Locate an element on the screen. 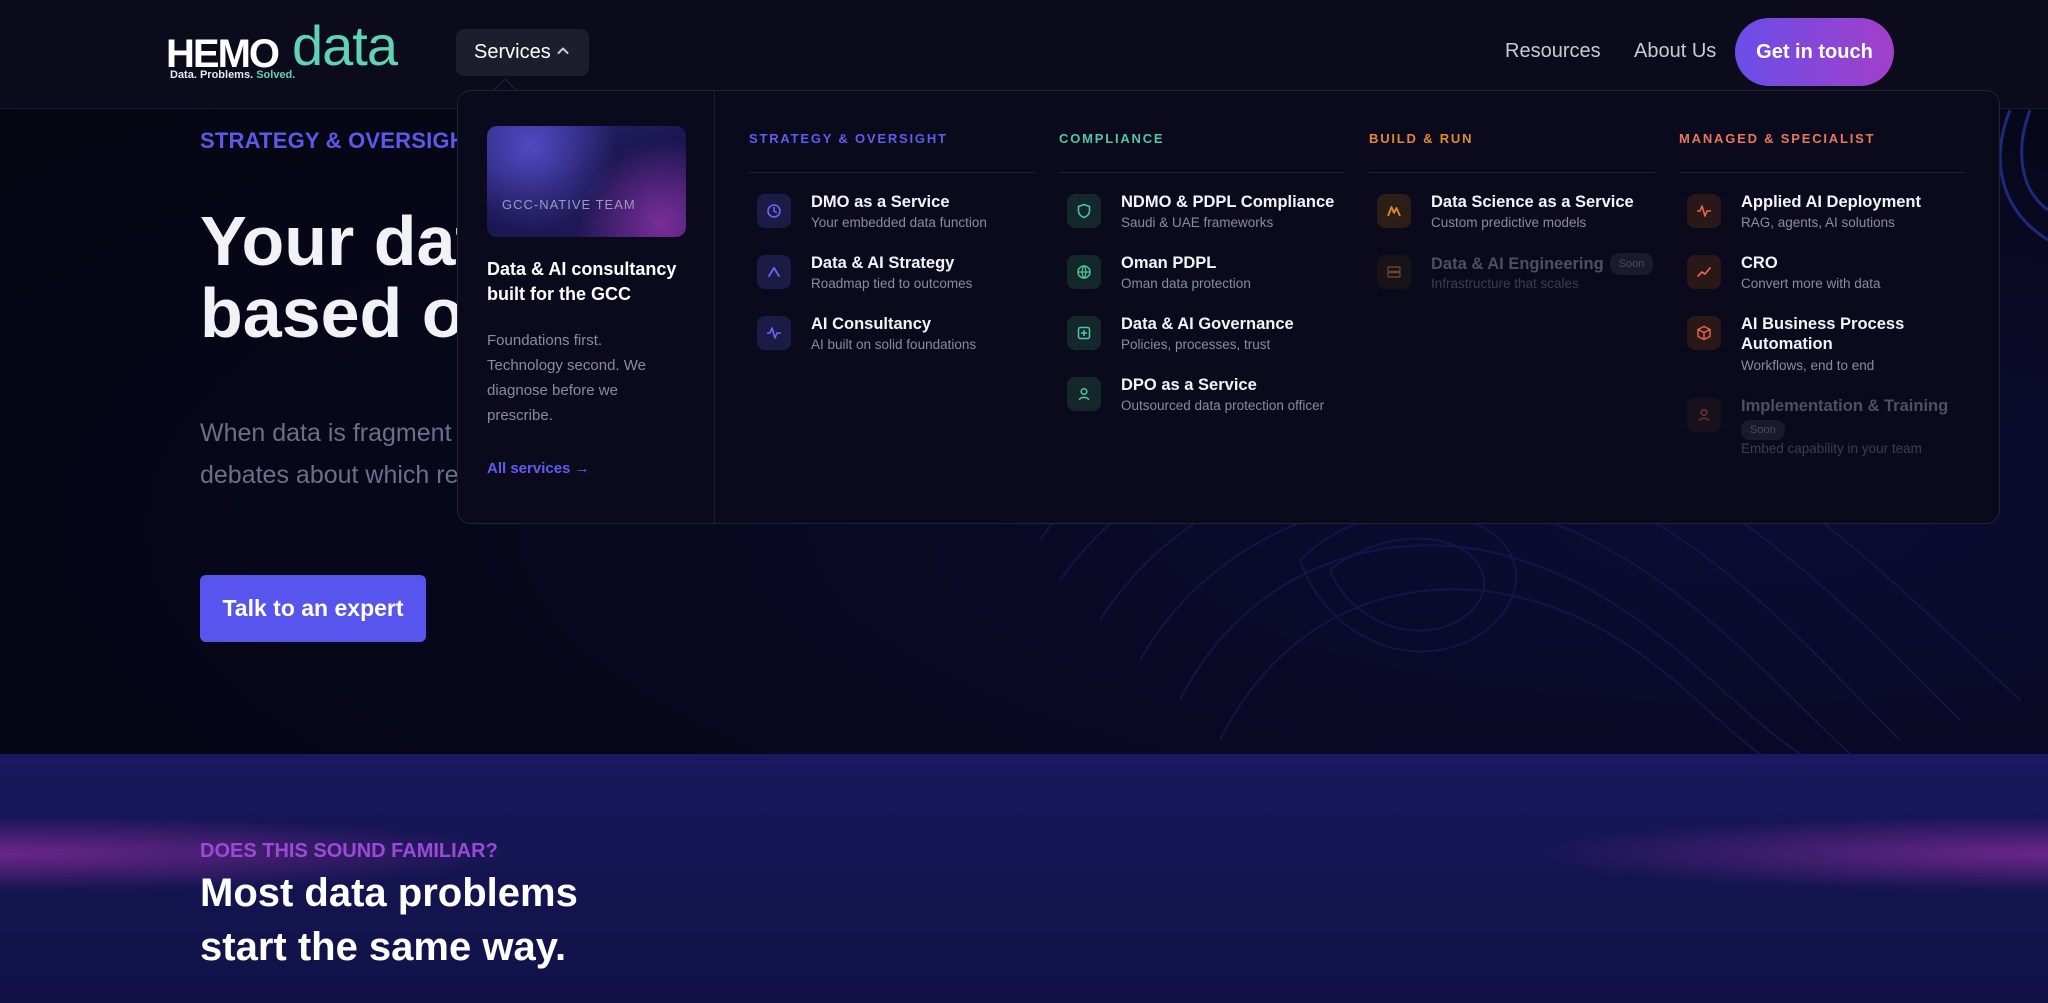 The image size is (2048, 1003). item-subtitle: Saudi & UAE frameworks is located at coordinates (1197, 222).